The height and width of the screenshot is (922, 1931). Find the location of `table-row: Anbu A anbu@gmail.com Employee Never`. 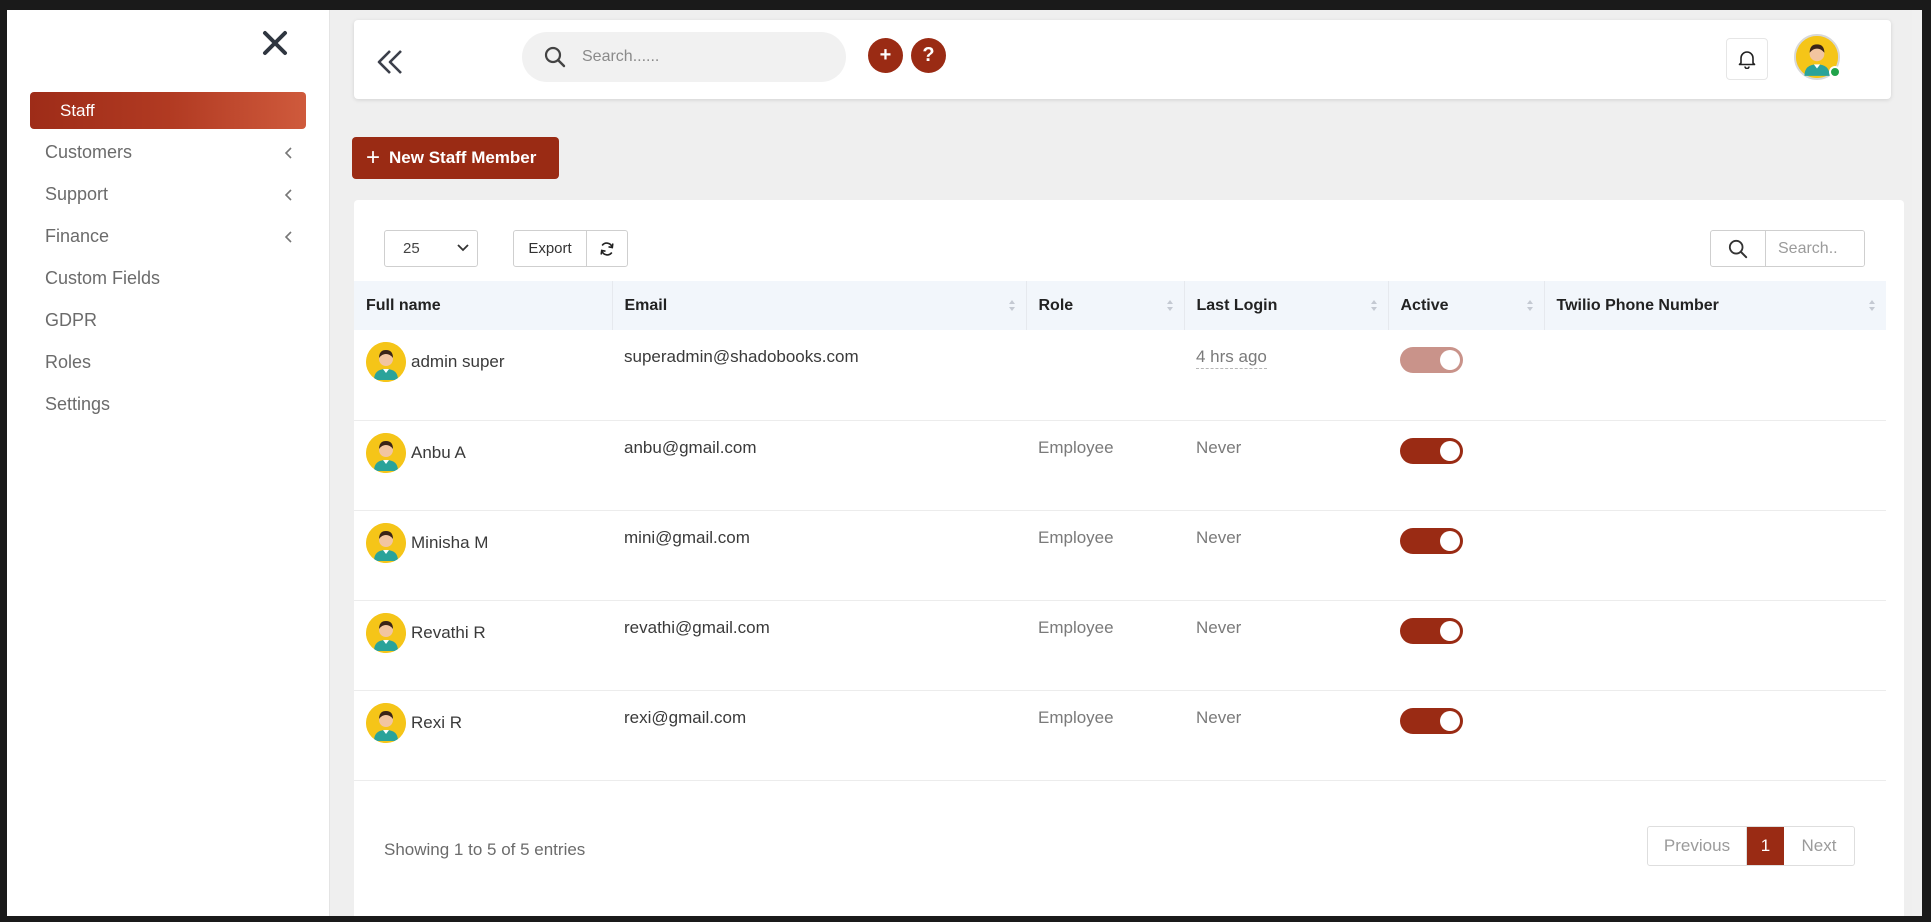

table-row: Anbu A anbu@gmail.com Employee Never is located at coordinates (1120, 465).